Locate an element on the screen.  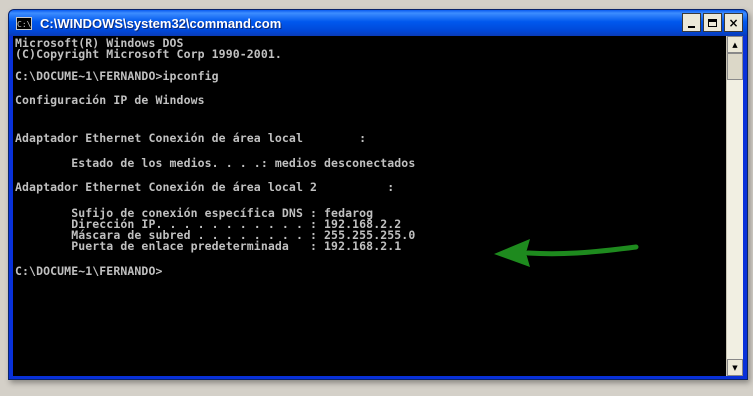
minimize-button is located at coordinates (691, 22).